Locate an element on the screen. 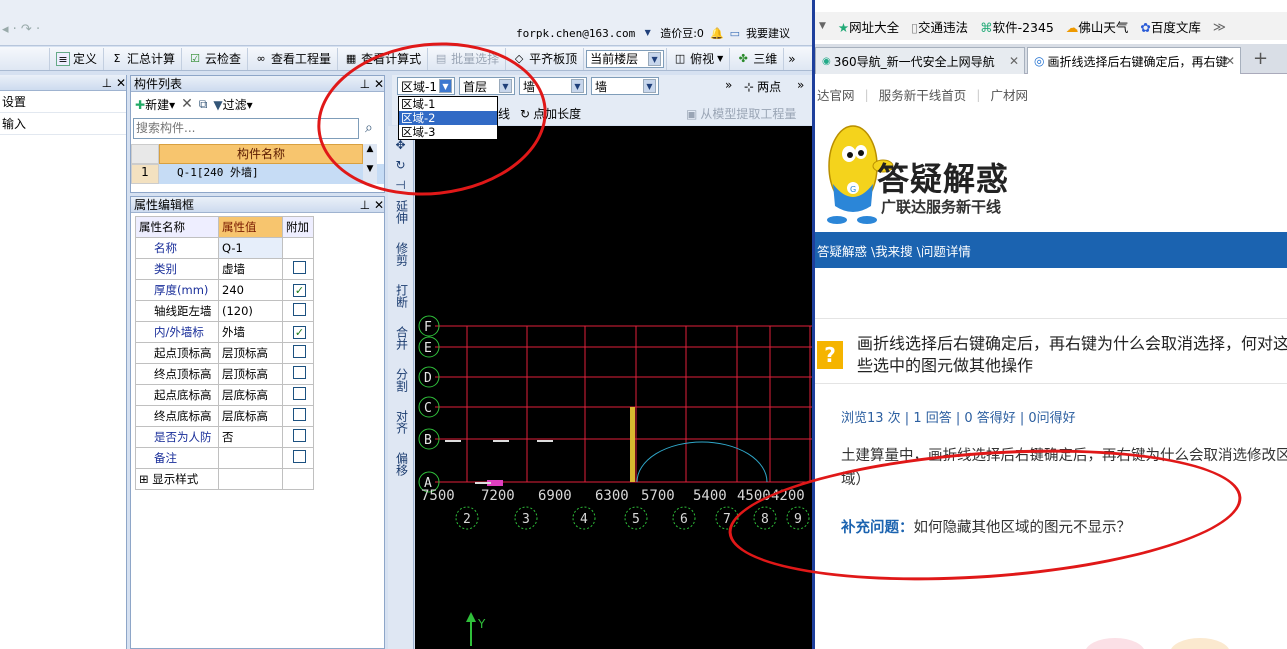 The image size is (1287, 649). fav-item-portal: ★网址大全 is located at coordinates (868, 26).